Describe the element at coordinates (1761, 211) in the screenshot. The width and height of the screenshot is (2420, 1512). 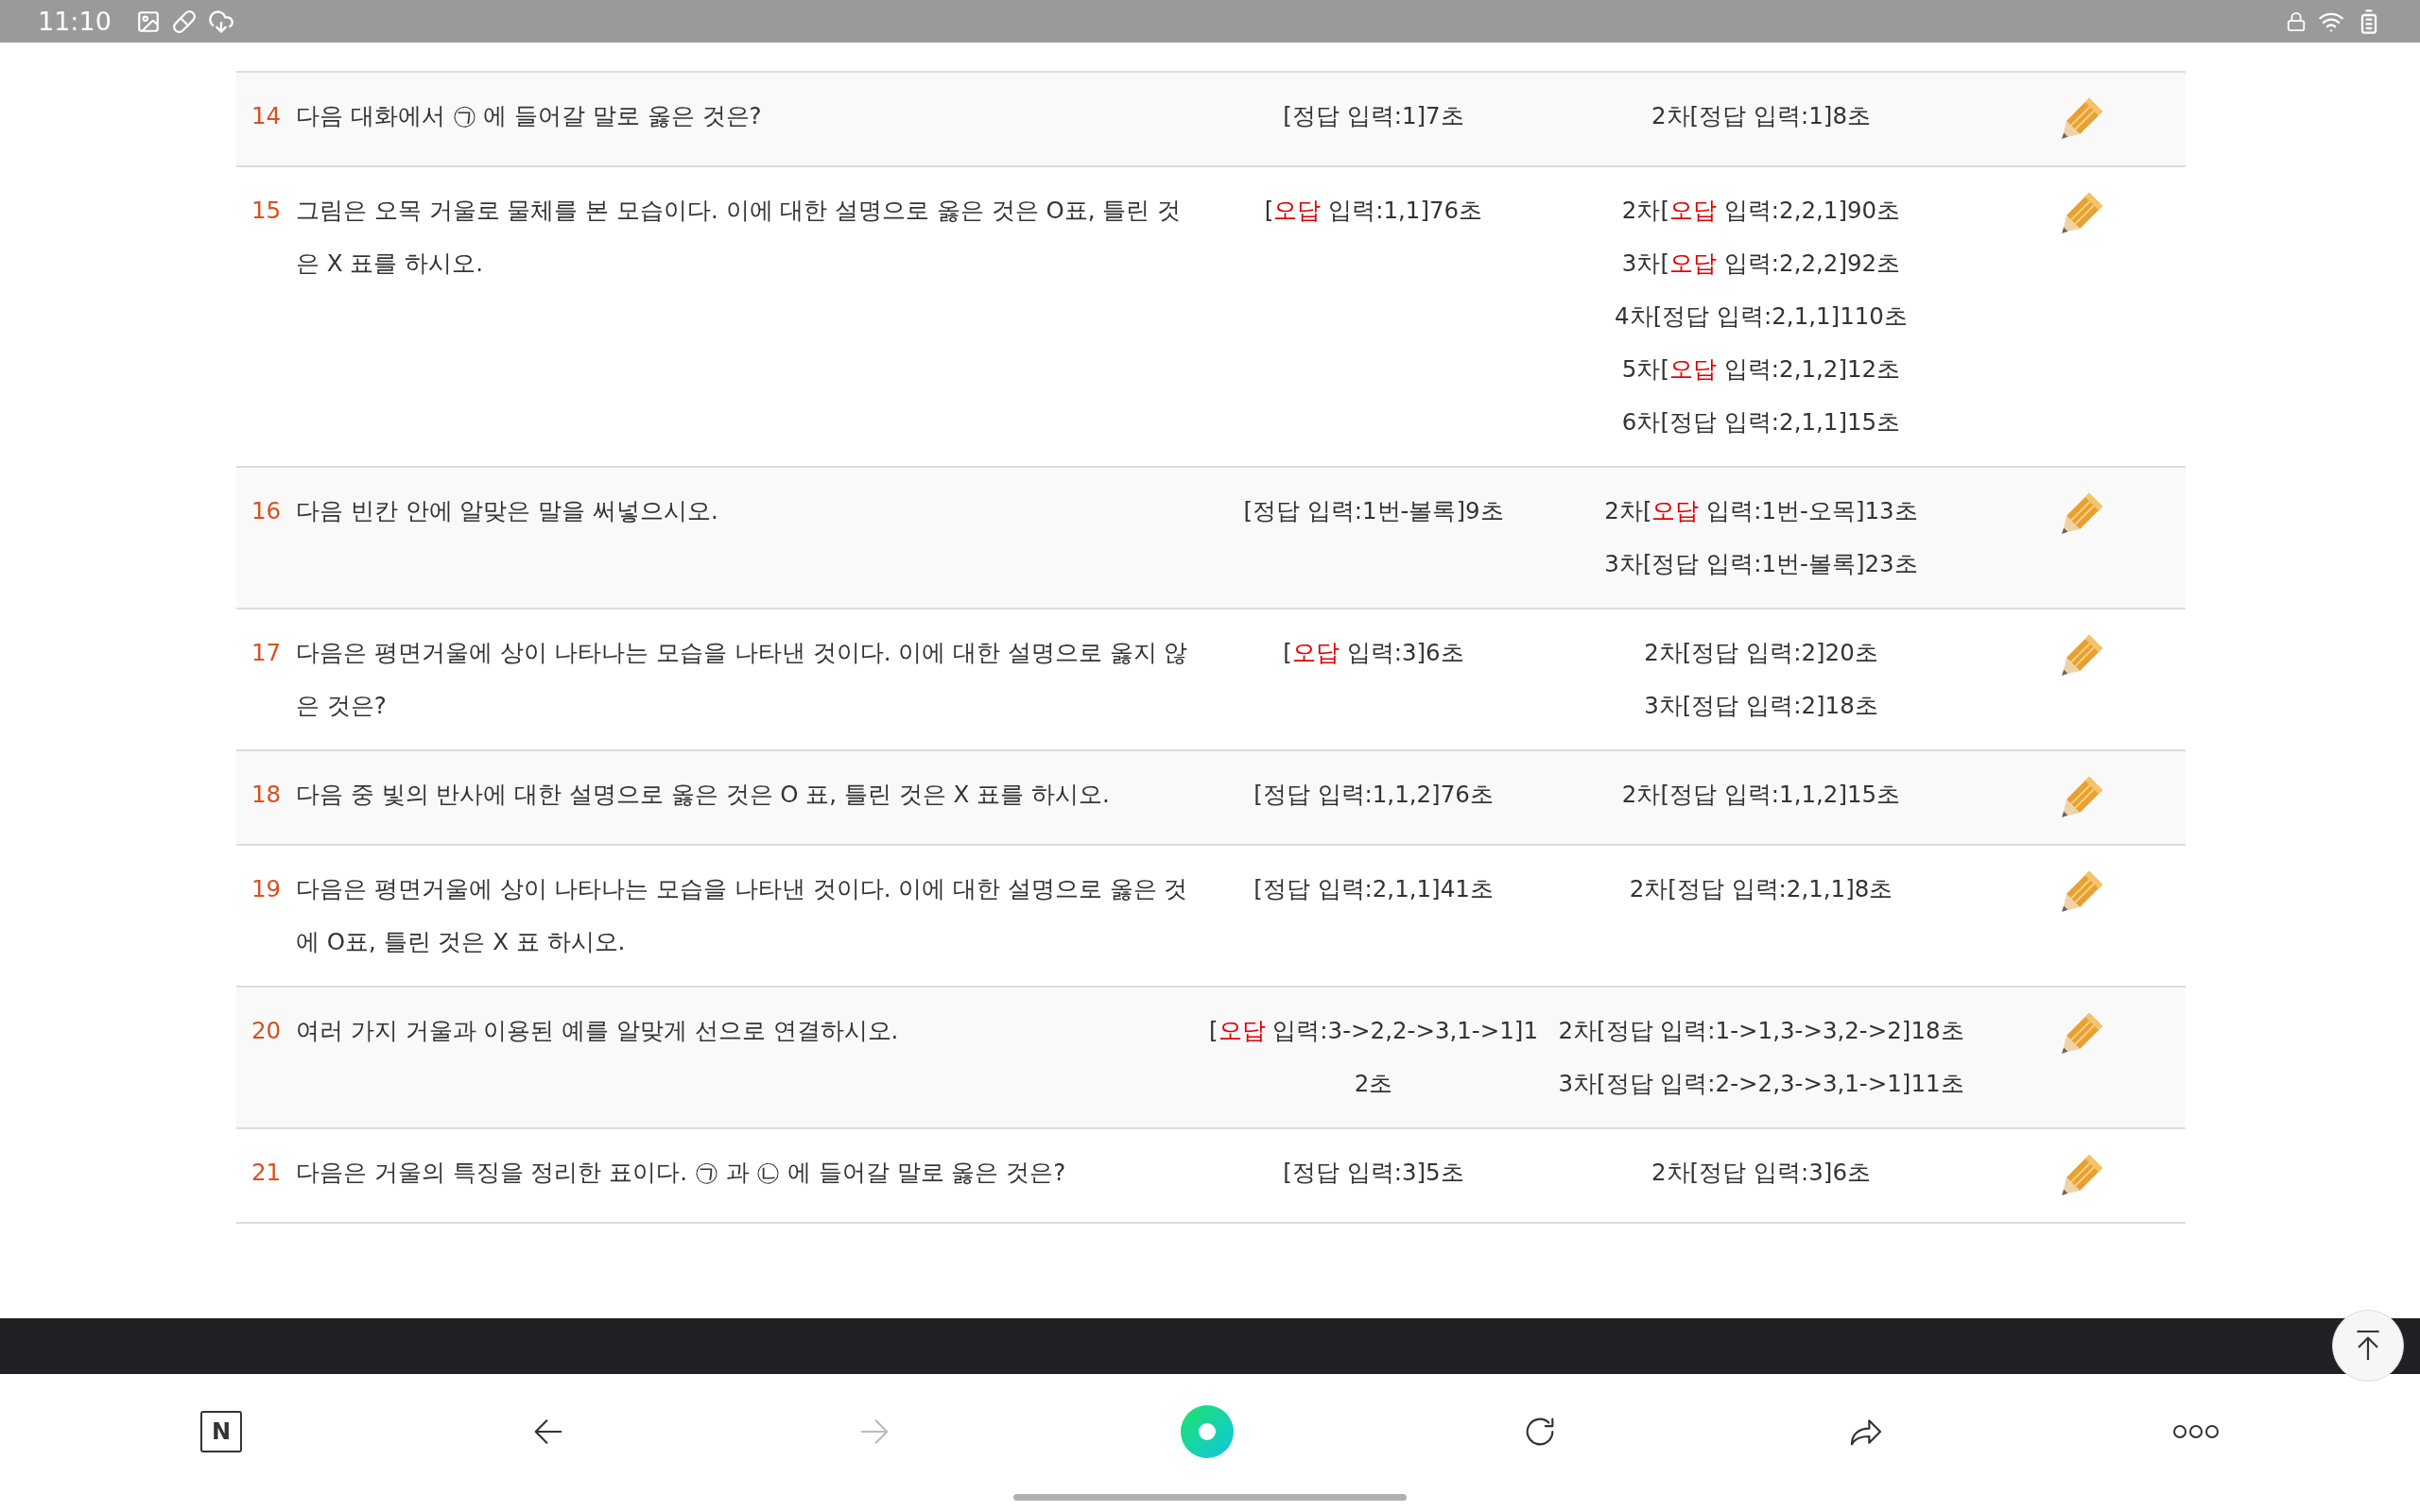
I see `attempt-result: 2차[오답 입력:2,2,1]90초` at that location.